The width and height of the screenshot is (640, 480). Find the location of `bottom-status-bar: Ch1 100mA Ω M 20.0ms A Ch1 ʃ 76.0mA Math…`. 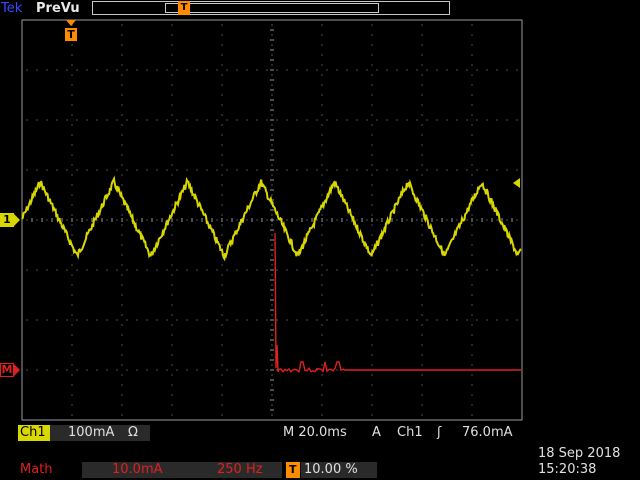

bottom-status-bar: Ch1 100mA Ω M 20.0ms A Ch1 ʃ 76.0mA Math… is located at coordinates (320, 451).